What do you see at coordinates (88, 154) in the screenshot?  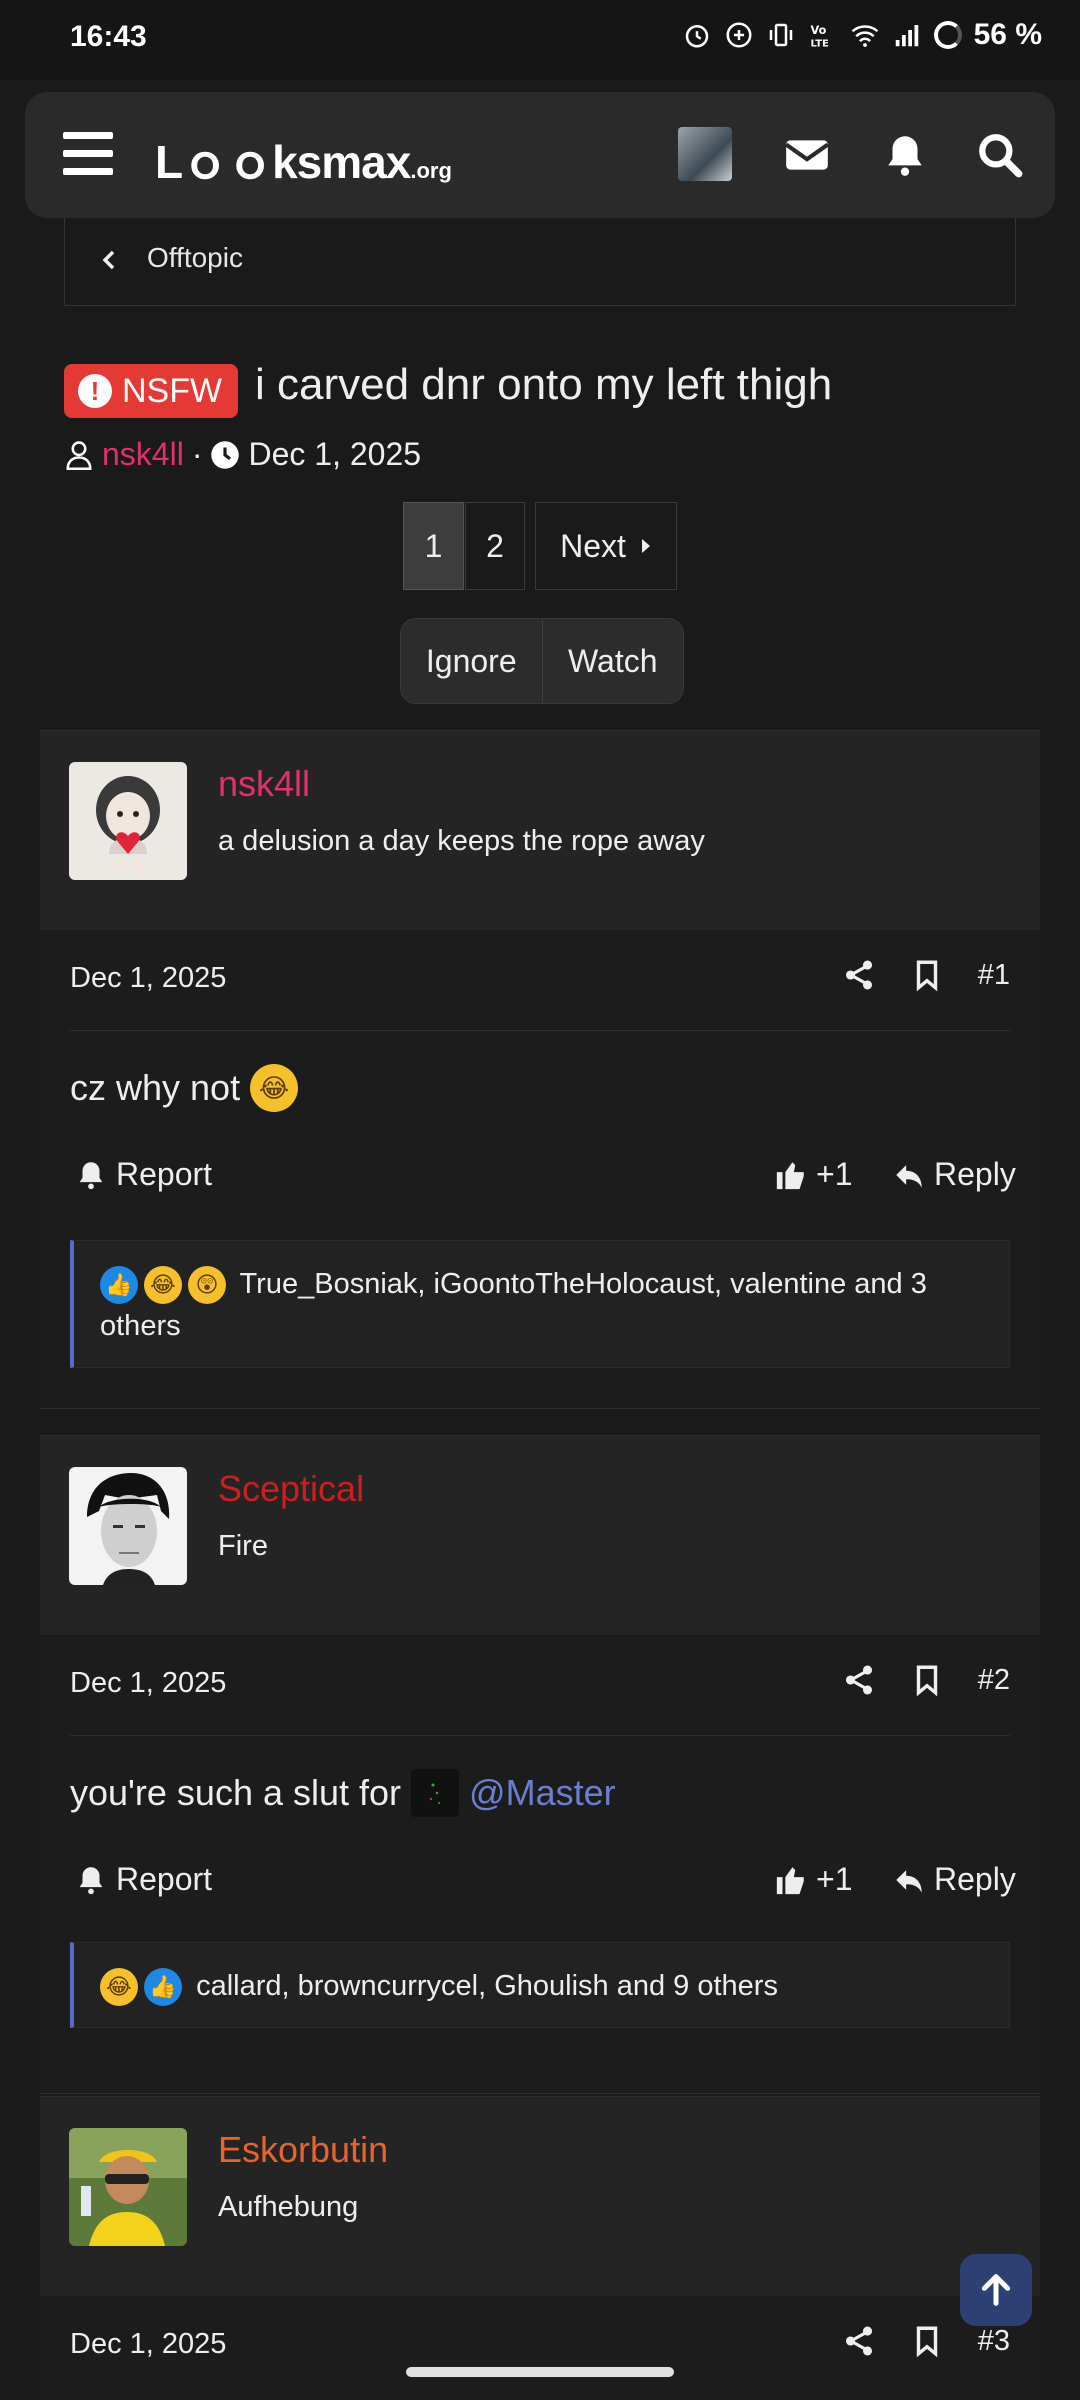 I see `menu-icon` at bounding box center [88, 154].